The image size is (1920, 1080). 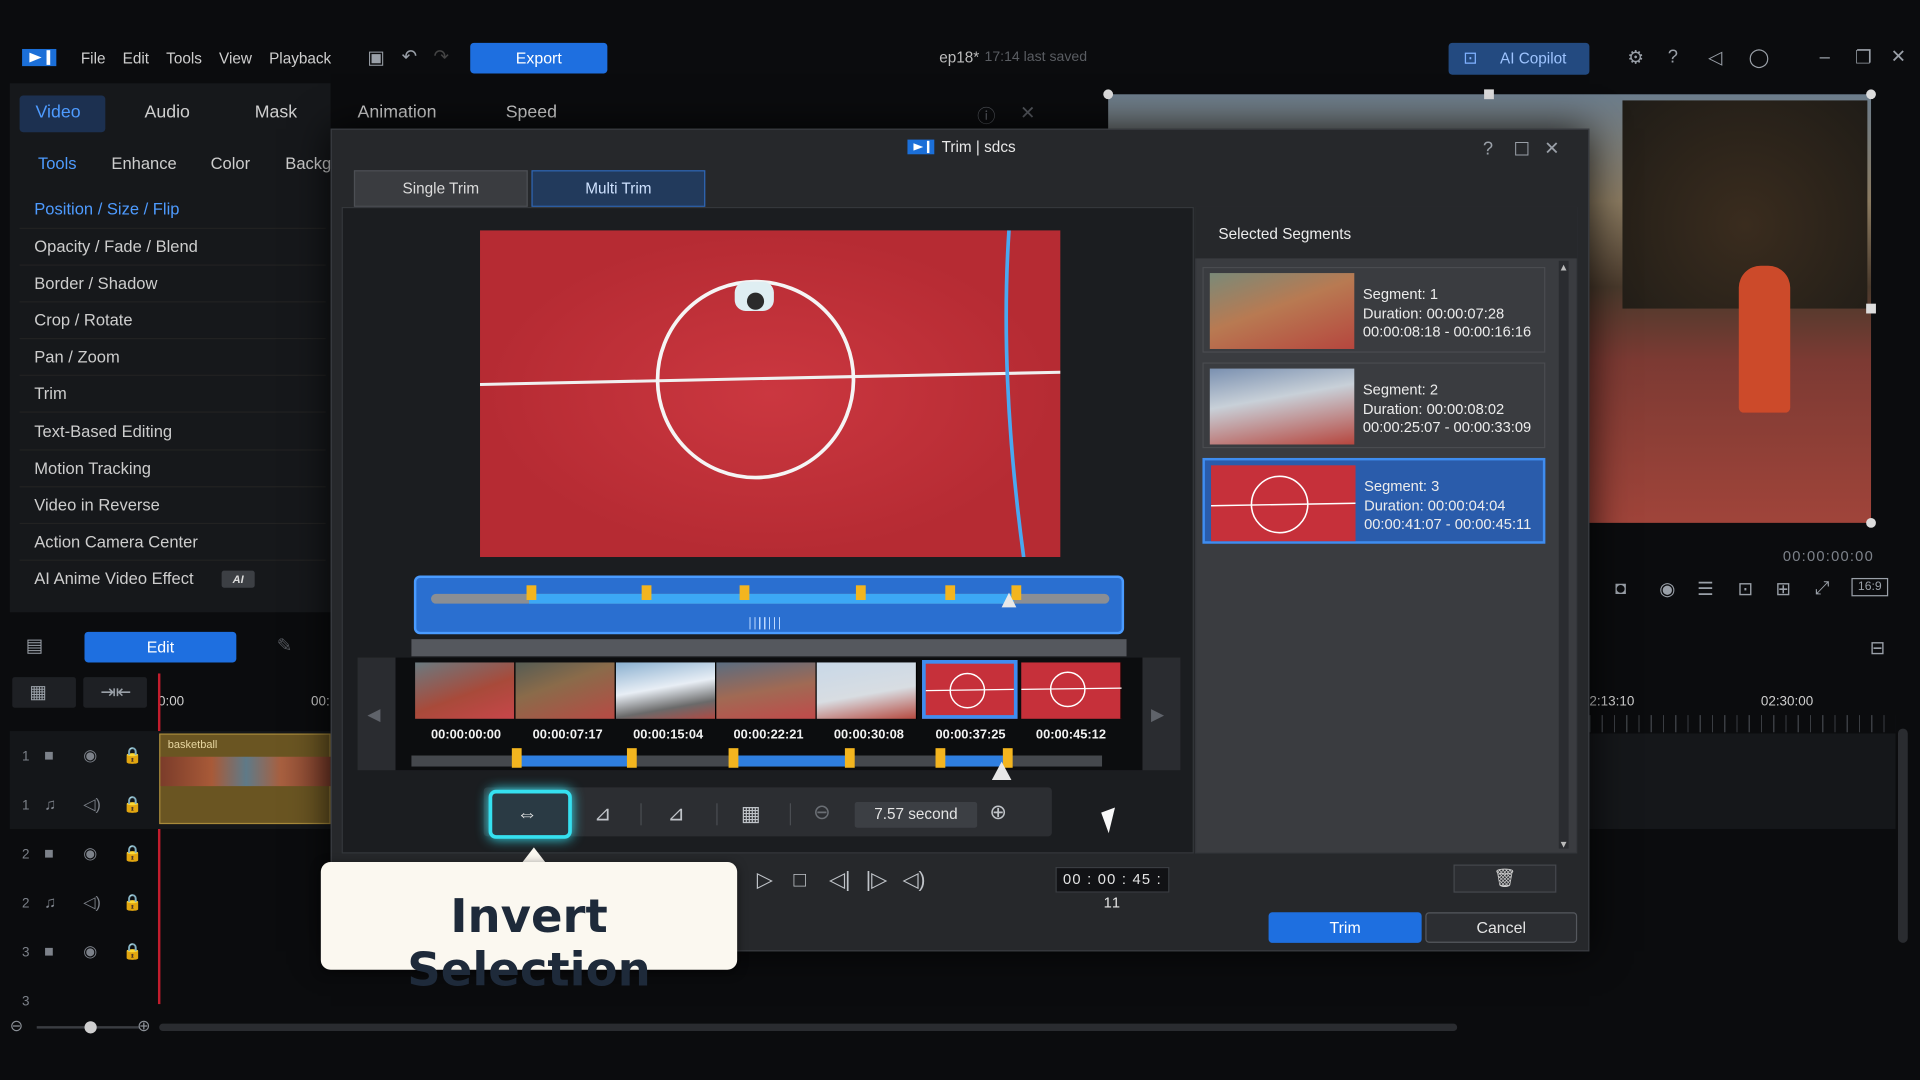 I want to click on storyboard-icon: ▤, so click(x=34, y=645).